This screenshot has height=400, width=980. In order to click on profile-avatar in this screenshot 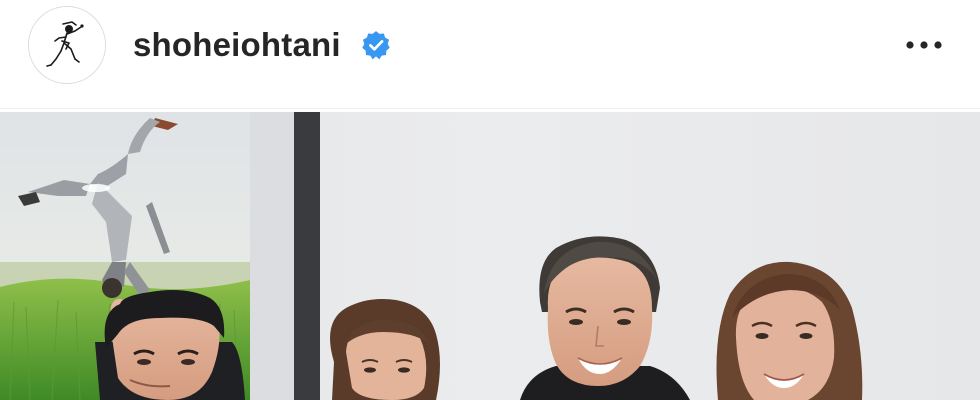, I will do `click(67, 45)`.